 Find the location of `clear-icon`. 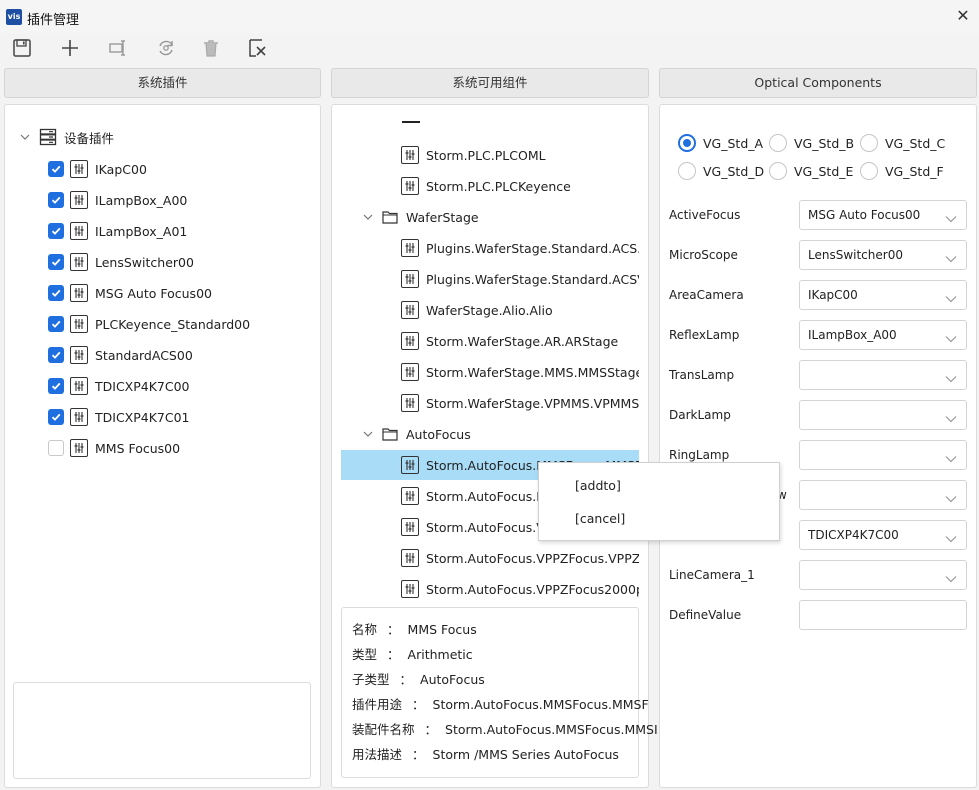

clear-icon is located at coordinates (258, 48).